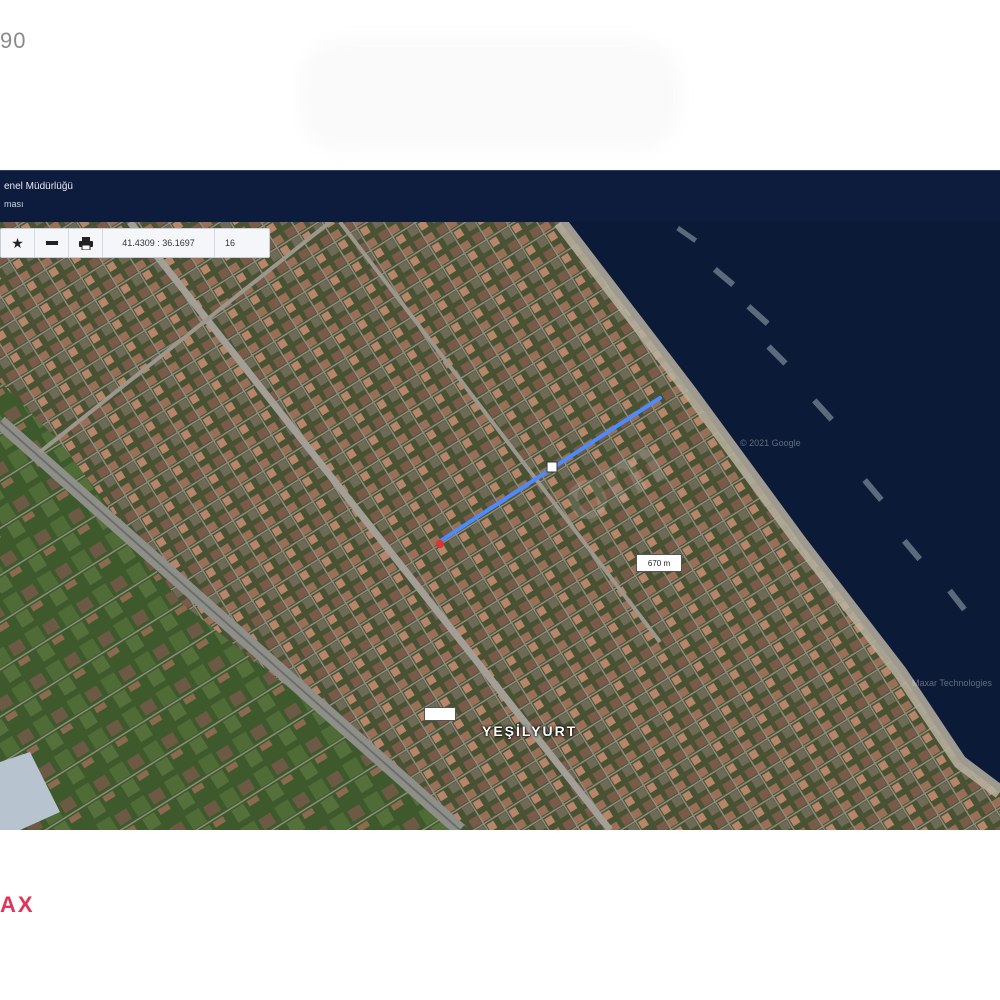 The image size is (1000, 1000). What do you see at coordinates (490, 95) in the screenshot?
I see `top-watermark` at bounding box center [490, 95].